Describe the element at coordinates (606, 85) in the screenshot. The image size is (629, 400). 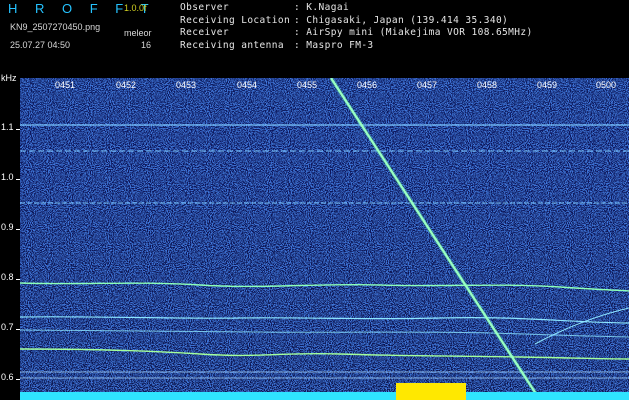
I see `x-tick-label: 0500` at that location.